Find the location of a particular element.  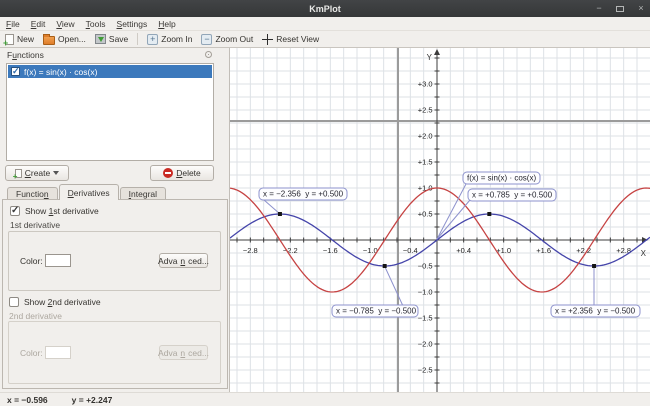

delete-icon is located at coordinates (168, 173).